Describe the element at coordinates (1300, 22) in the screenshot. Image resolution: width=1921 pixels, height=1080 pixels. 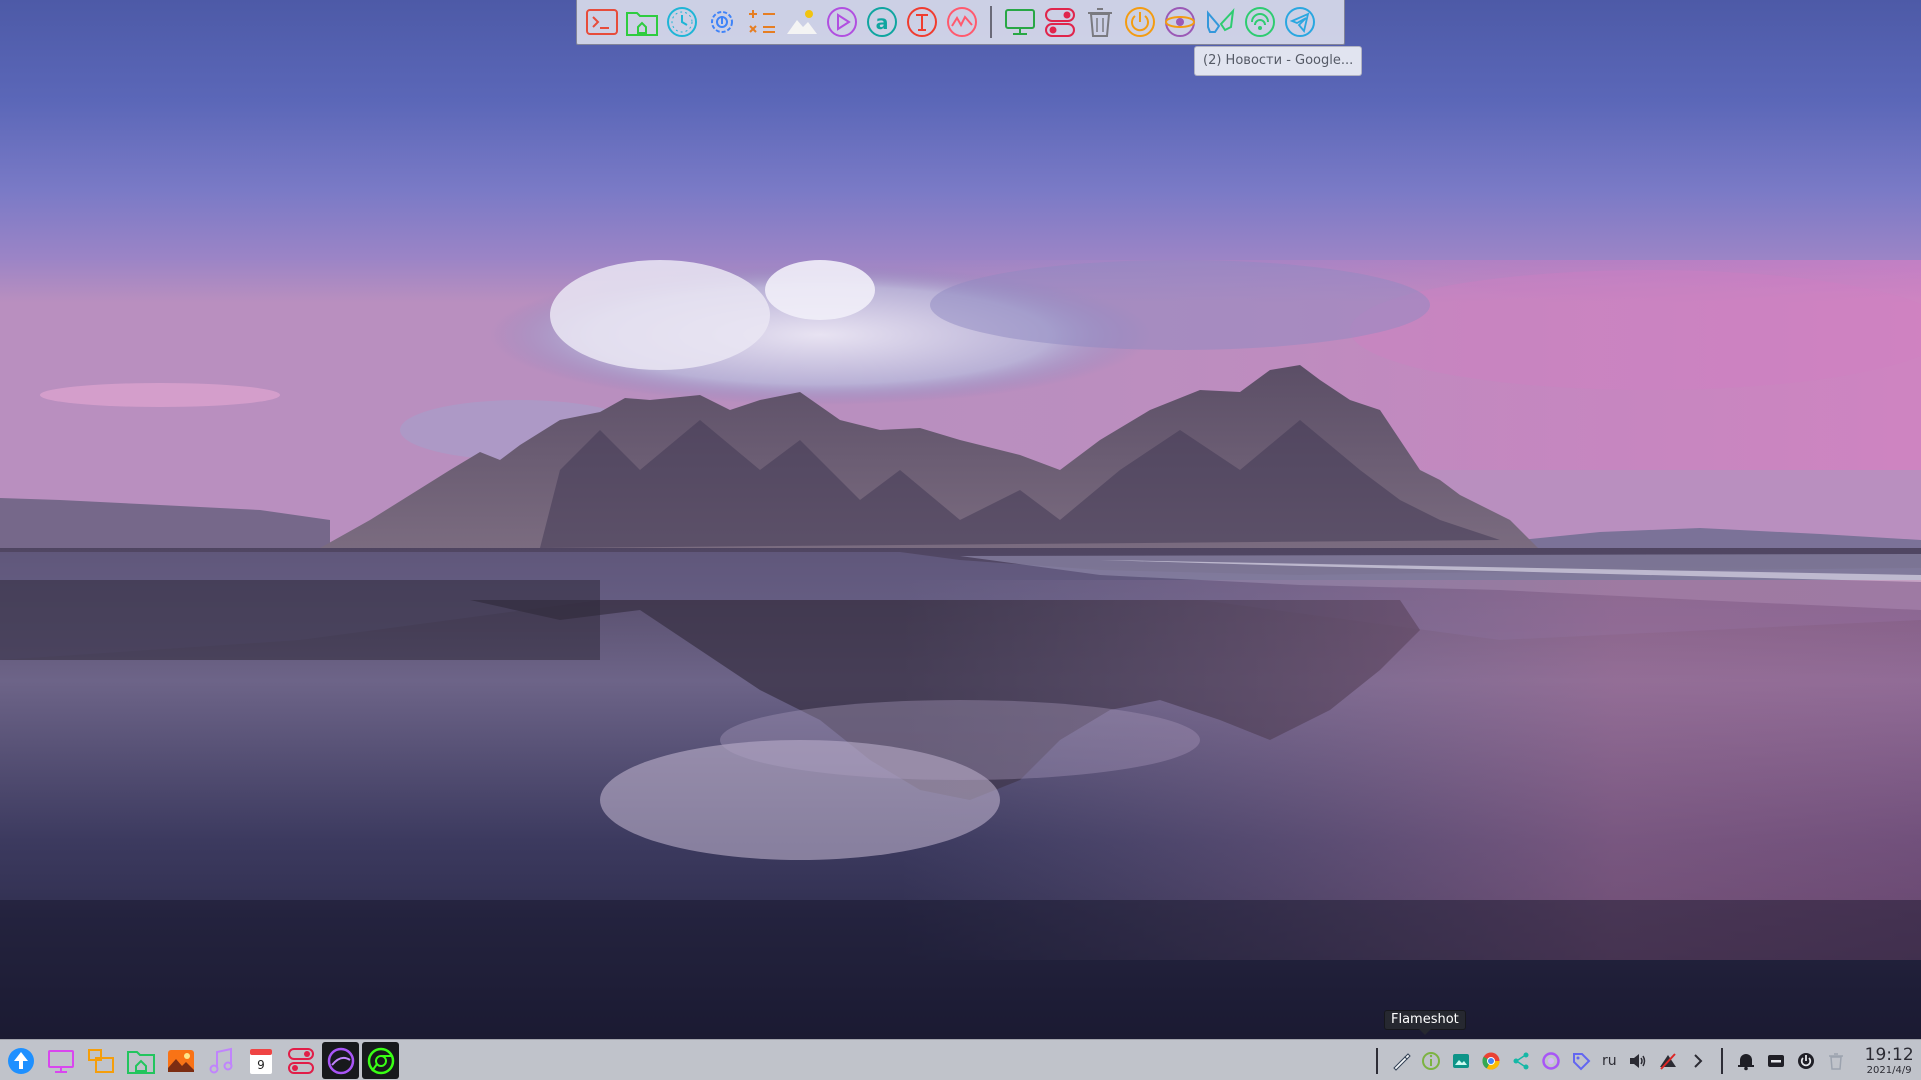
I see `telegram-icon` at that location.